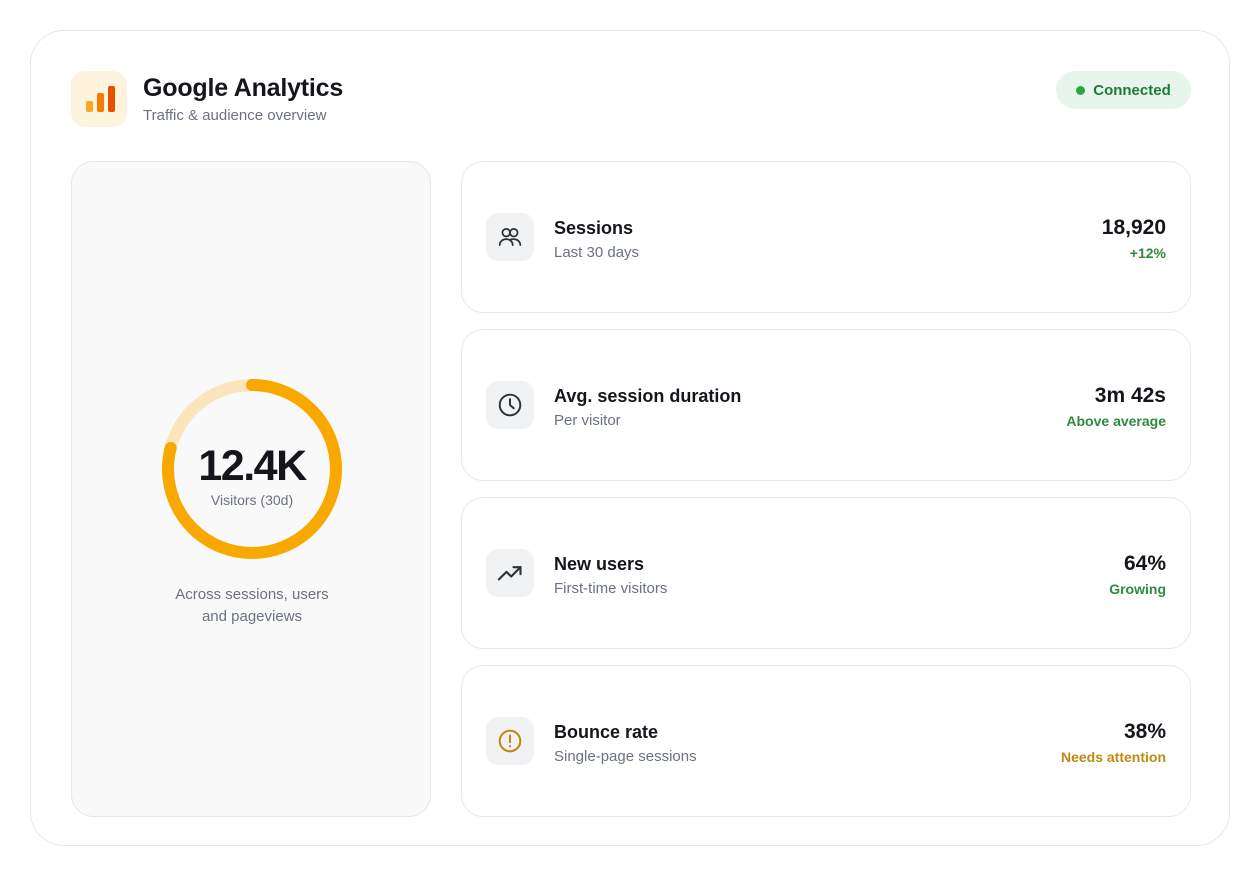 The width and height of the screenshot is (1260, 876). Describe the element at coordinates (510, 741) in the screenshot. I see `alert-circle-icon` at that location.